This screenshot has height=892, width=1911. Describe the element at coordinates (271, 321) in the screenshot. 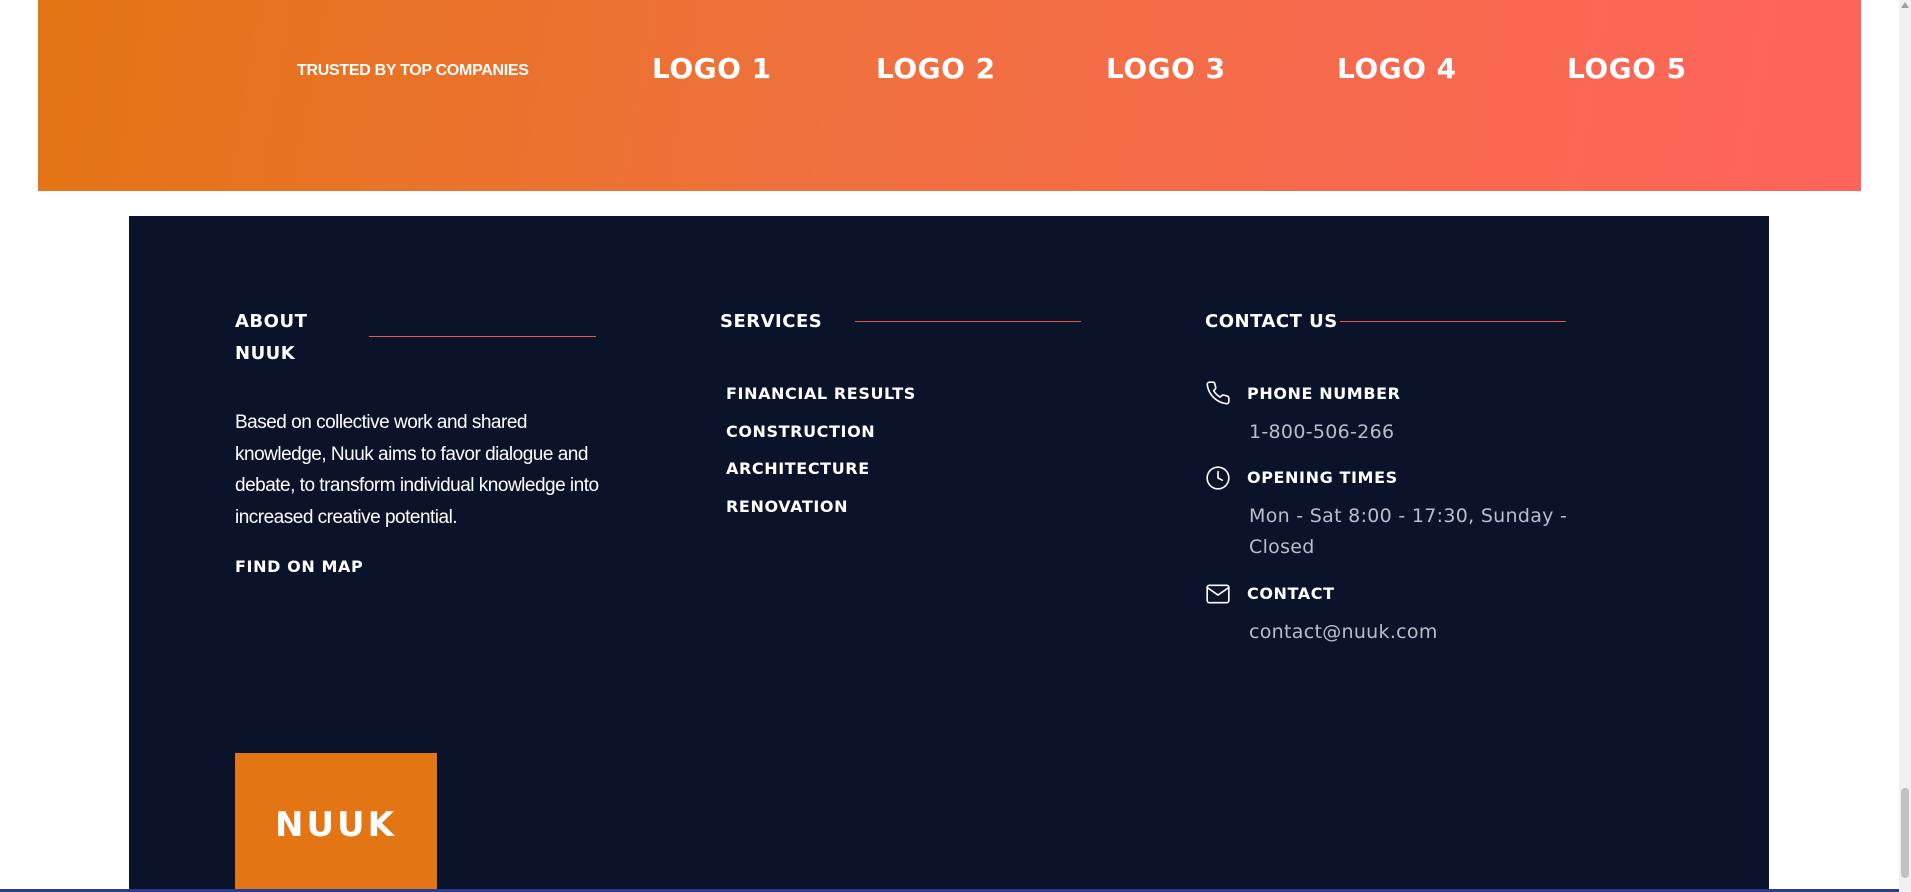

I see `about-title-line1: ABOUT` at that location.